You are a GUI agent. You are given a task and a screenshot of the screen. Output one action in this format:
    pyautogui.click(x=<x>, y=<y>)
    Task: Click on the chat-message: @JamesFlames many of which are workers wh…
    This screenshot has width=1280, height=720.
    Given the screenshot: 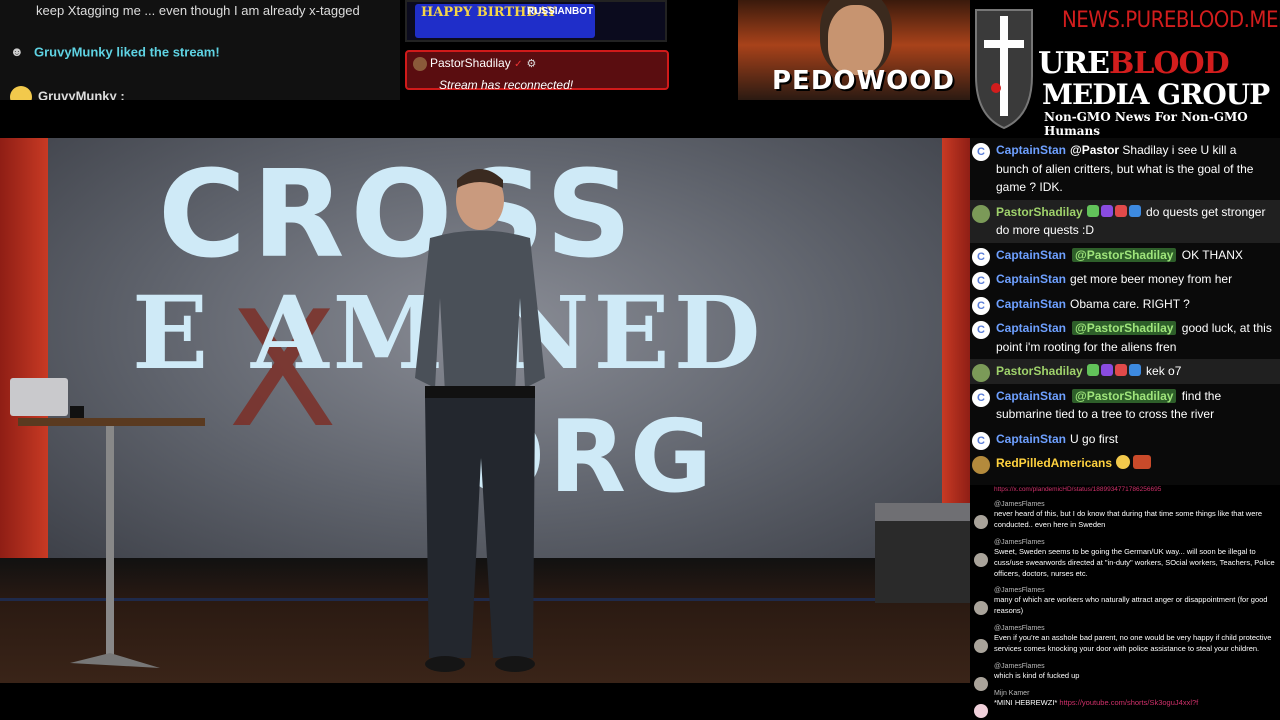 What is the action you would take?
    pyautogui.click(x=1125, y=601)
    